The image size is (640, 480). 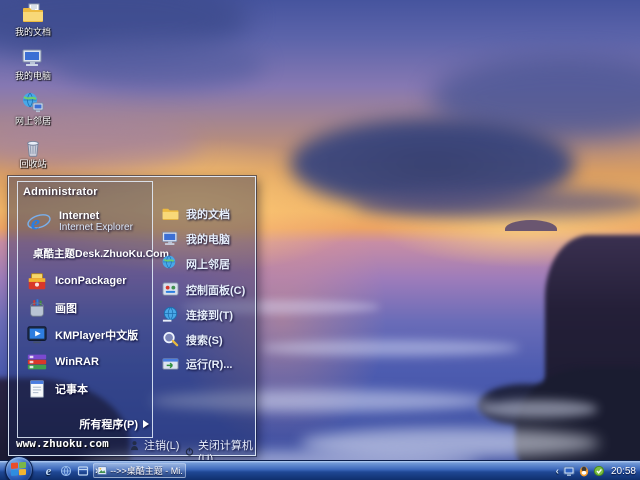 I want to click on notepad-icon, so click(x=37, y=388).